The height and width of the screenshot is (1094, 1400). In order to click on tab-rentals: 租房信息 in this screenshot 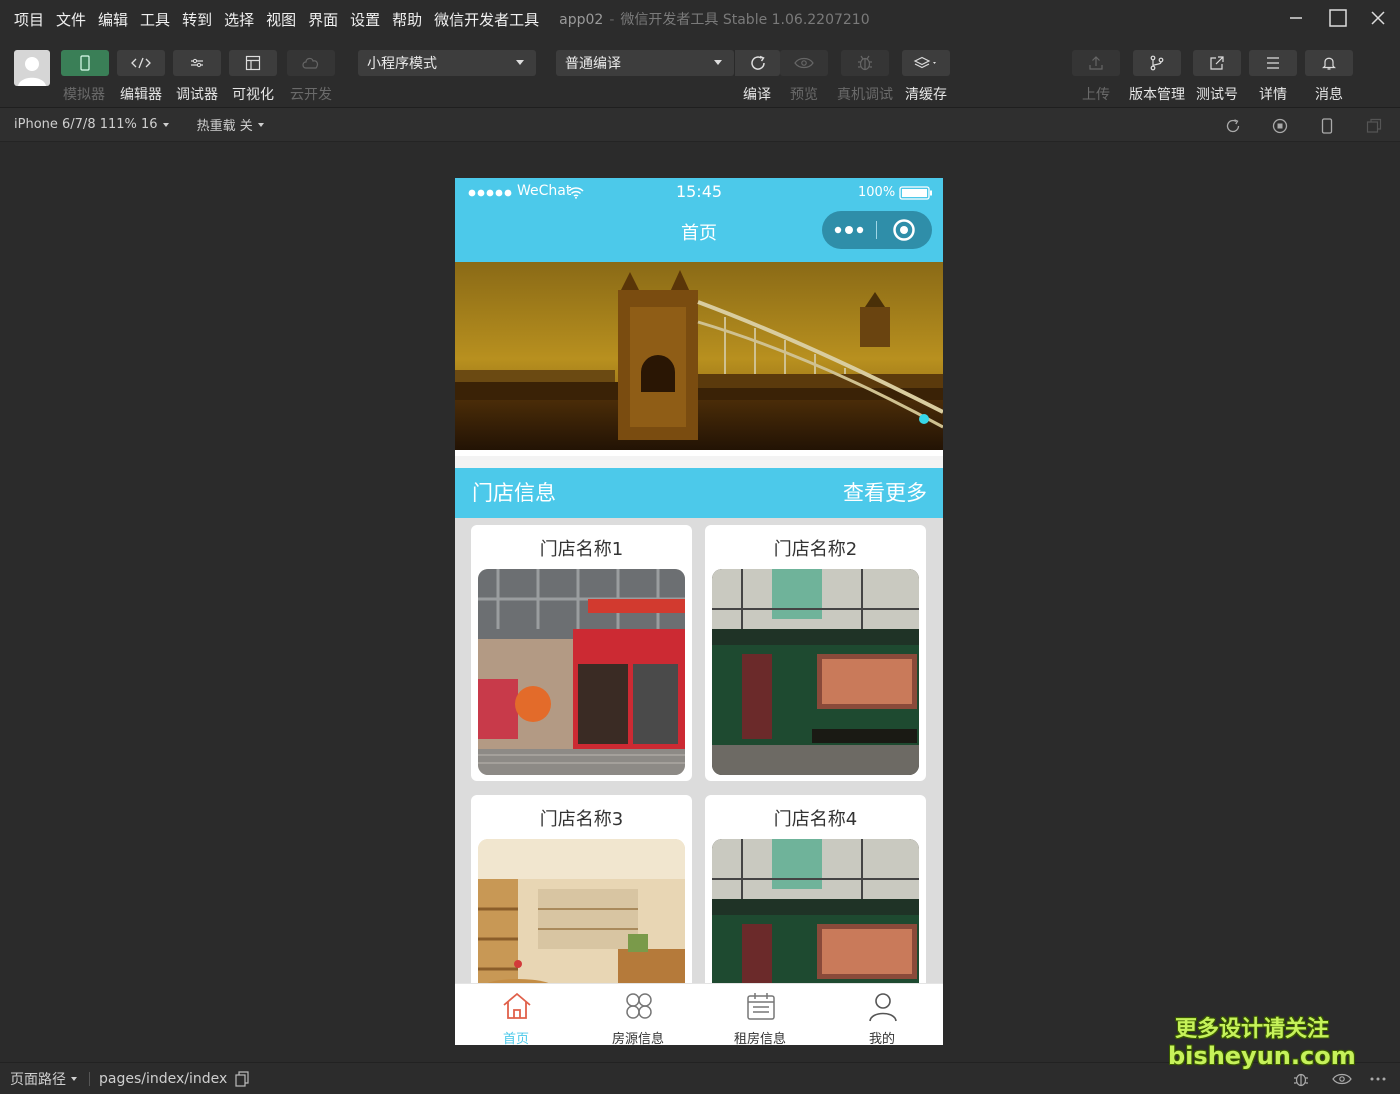, I will do `click(760, 1014)`.